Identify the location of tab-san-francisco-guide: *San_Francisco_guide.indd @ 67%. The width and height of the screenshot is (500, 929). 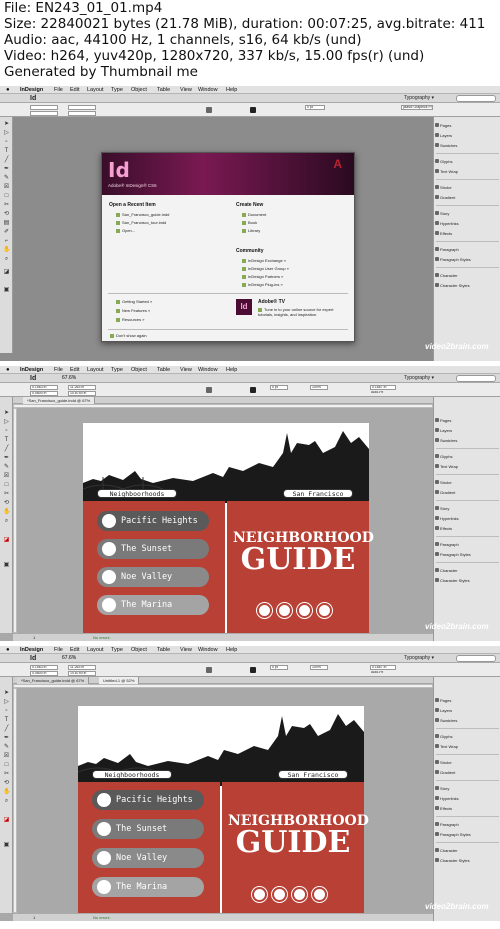
(53, 680).